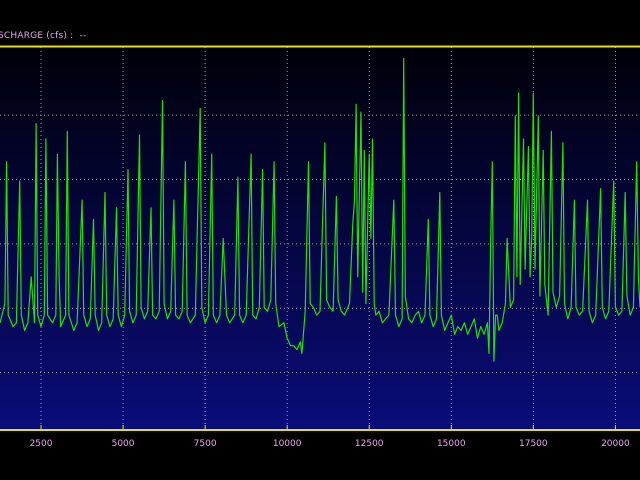 This screenshot has height=480, width=640. What do you see at coordinates (205, 444) in the screenshot?
I see `x-tick-label-2: 7500` at bounding box center [205, 444].